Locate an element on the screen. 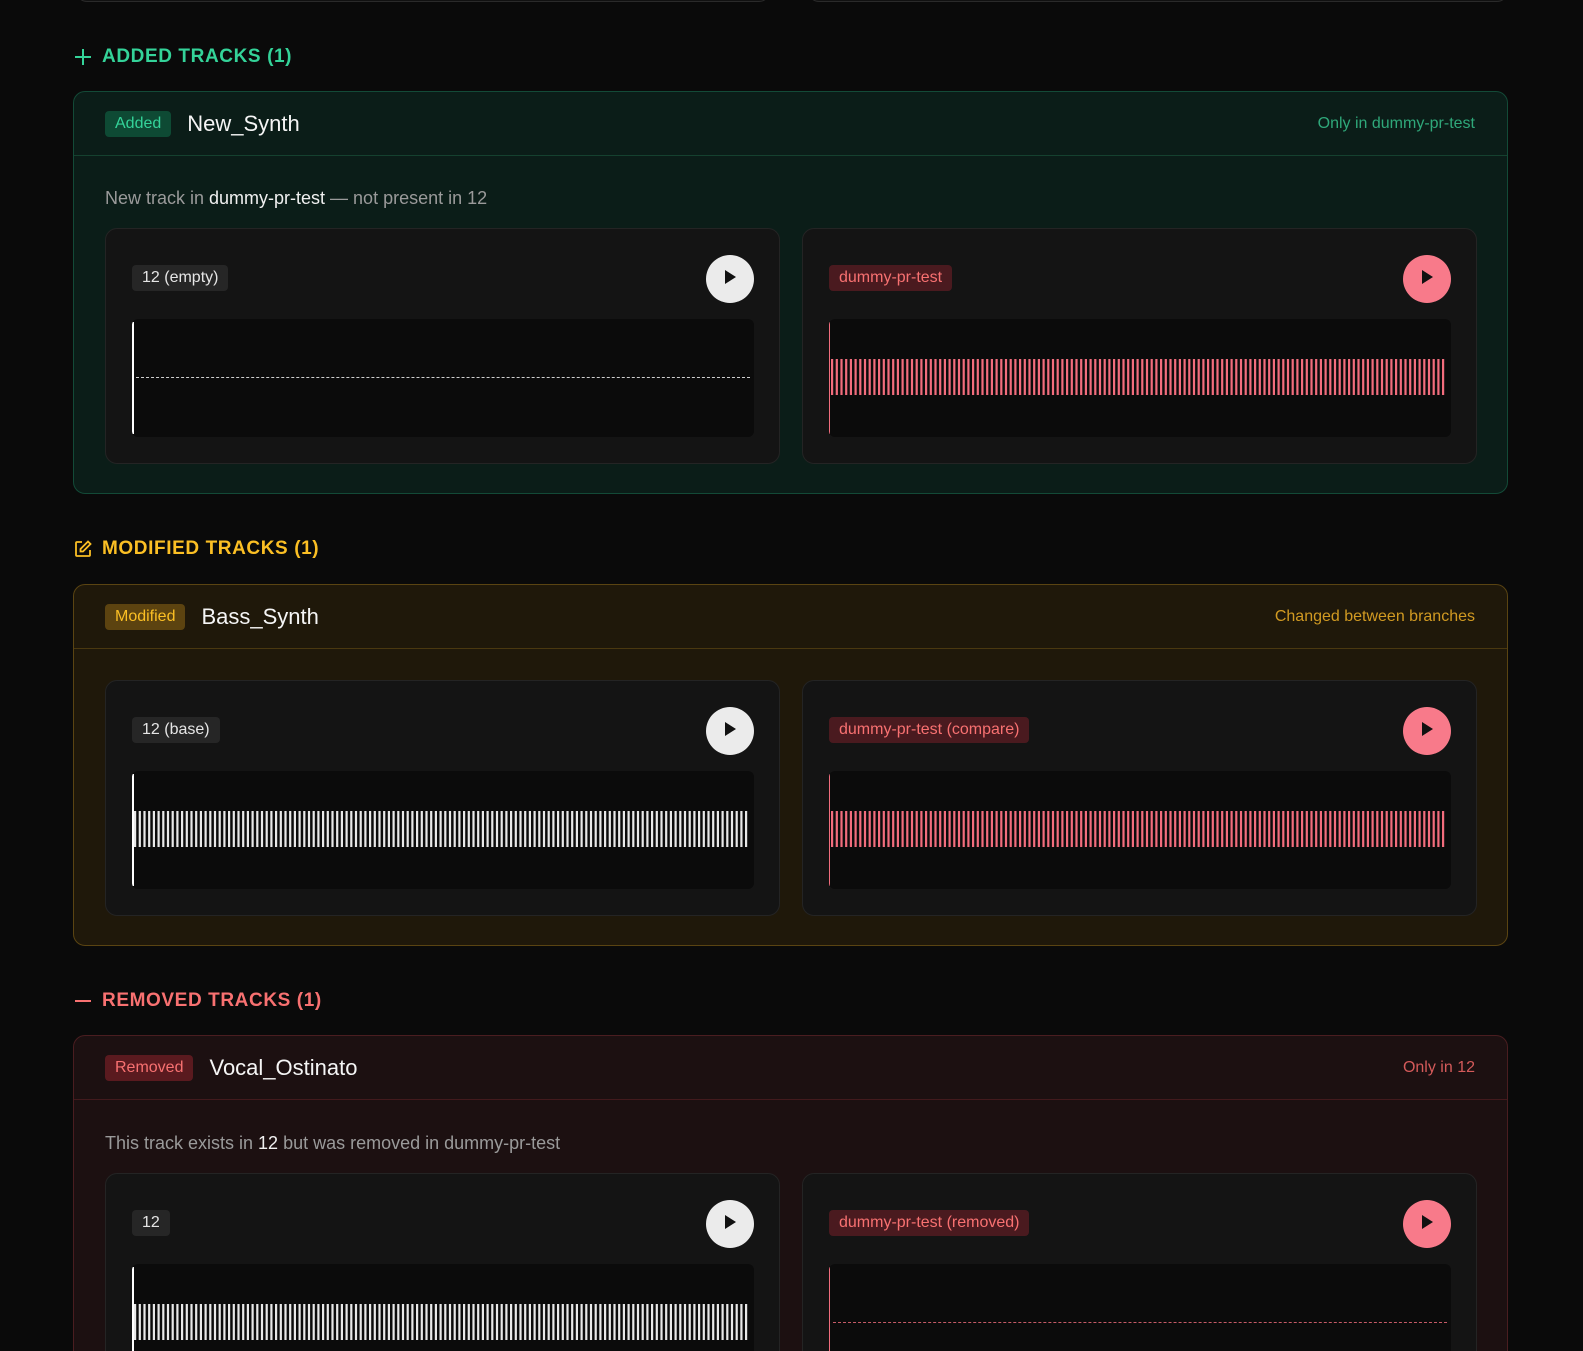  track-name: New_Synth is located at coordinates (243, 123).